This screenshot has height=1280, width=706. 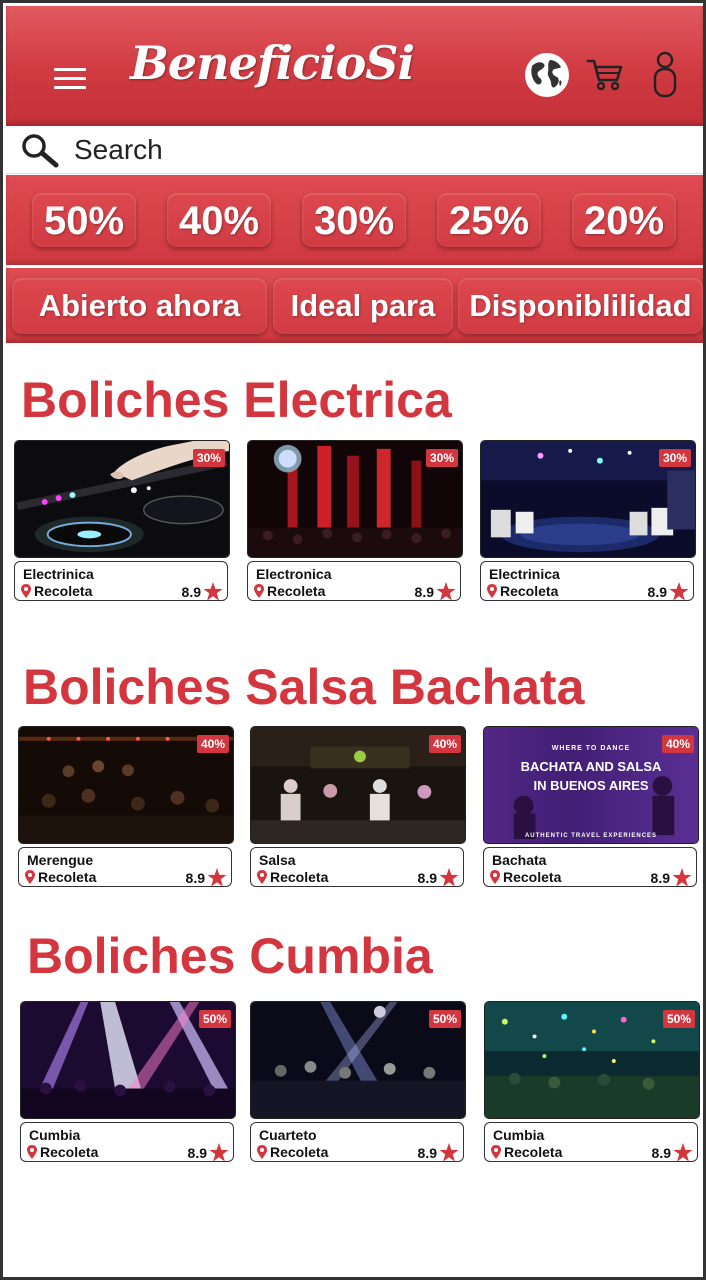 What do you see at coordinates (358, 806) in the screenshot?
I see `venue-card: 40% Salsa Recoleta 8.9` at bounding box center [358, 806].